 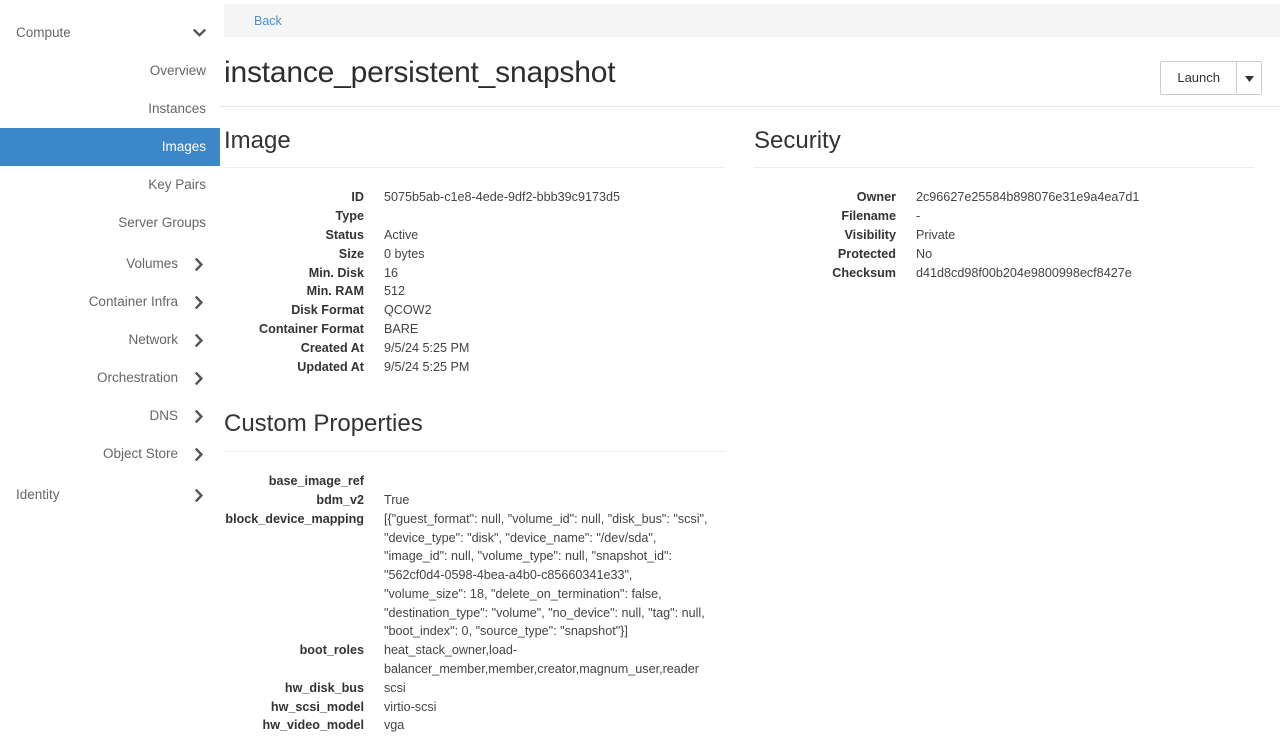 I want to click on detail-label: boot_roles, so click(x=331, y=650).